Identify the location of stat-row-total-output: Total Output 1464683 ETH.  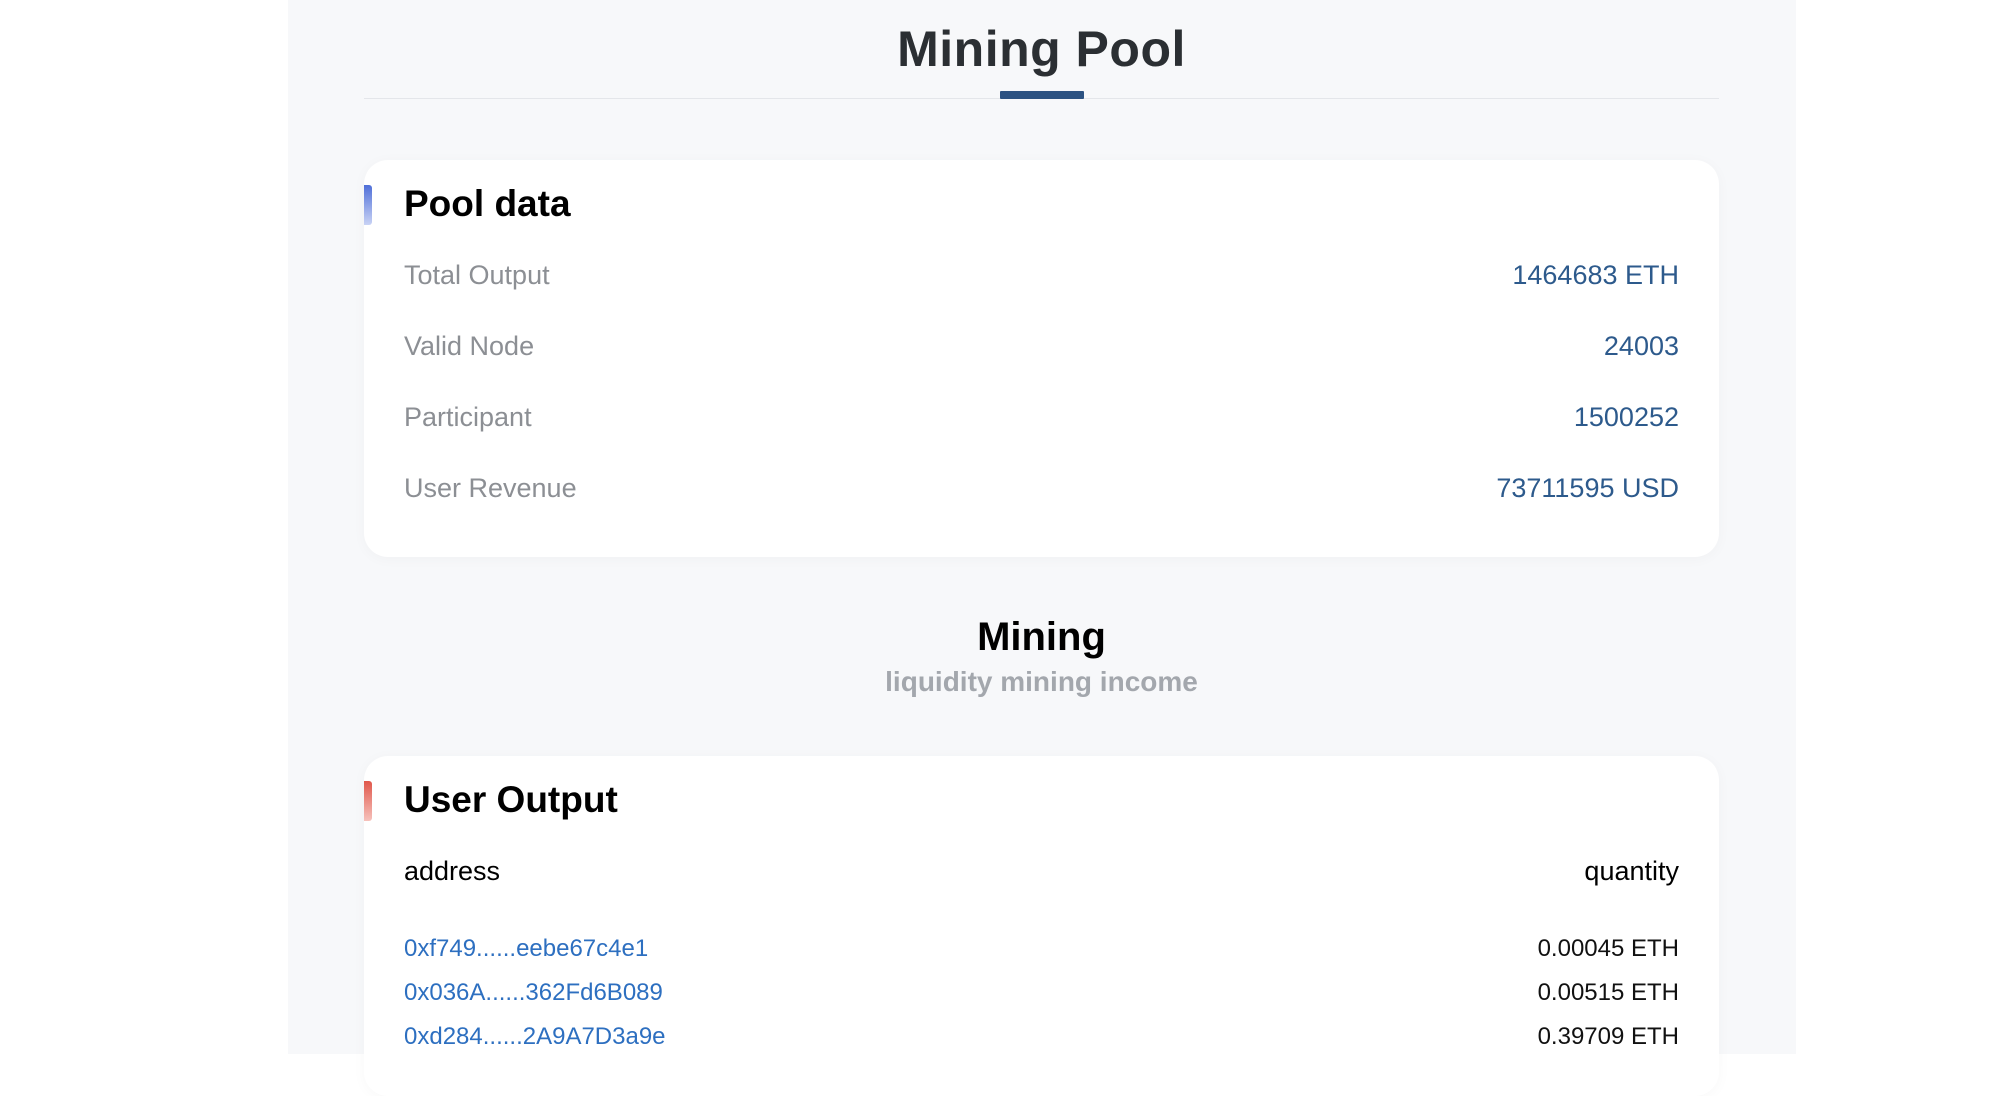
(1041, 280).